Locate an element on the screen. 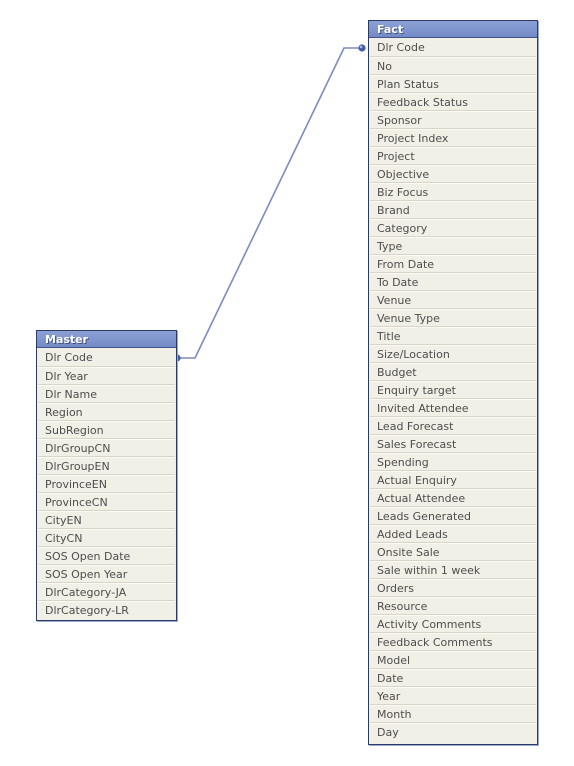 Image resolution: width=574 pixels, height=766 pixels. entity-field-label: Objective is located at coordinates (403, 174).